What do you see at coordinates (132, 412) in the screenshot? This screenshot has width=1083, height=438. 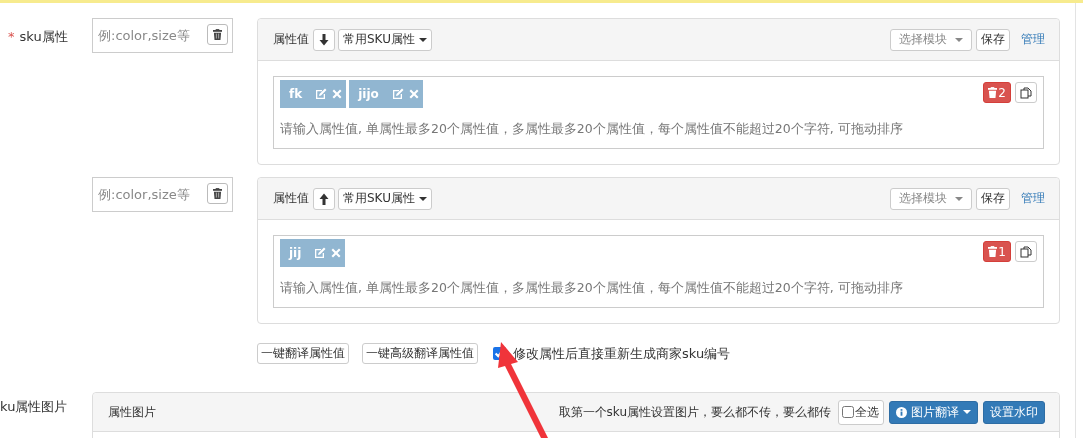 I see `panel-label: 属性图片` at bounding box center [132, 412].